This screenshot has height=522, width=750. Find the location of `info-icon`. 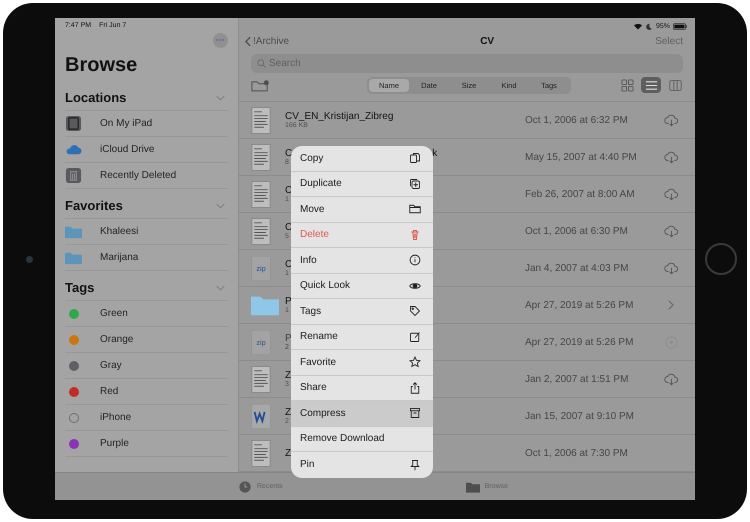

info-icon is located at coordinates (415, 260).